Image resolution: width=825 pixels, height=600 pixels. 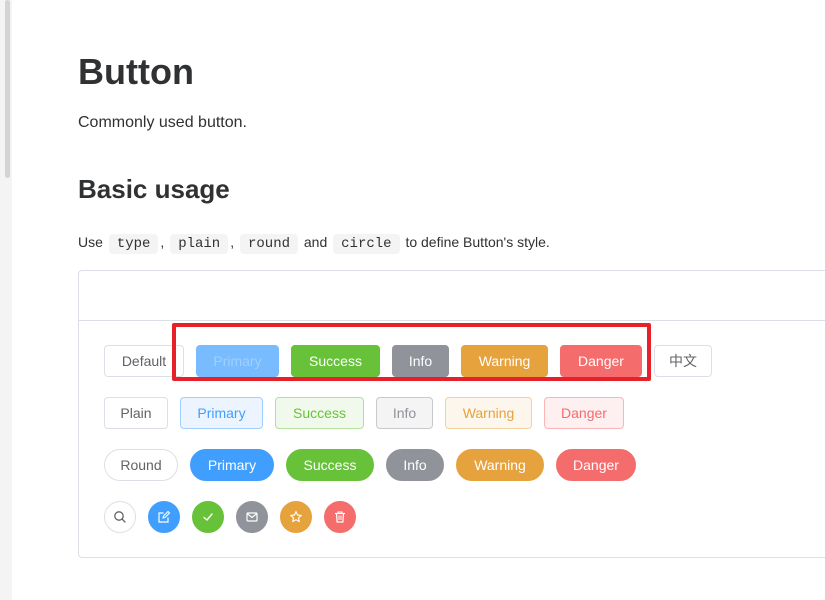 I want to click on delete-icon, so click(x=340, y=517).